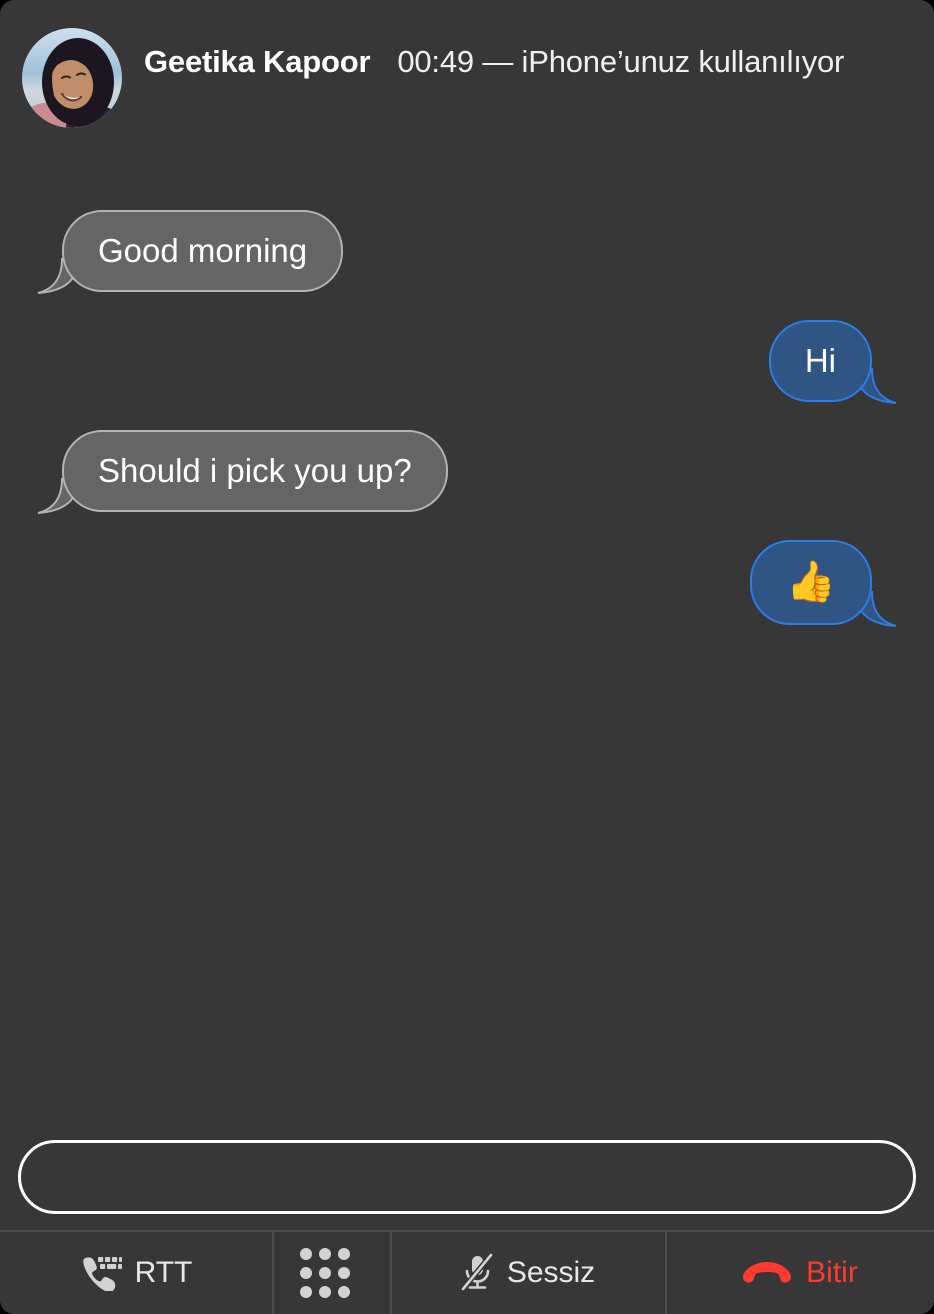  What do you see at coordinates (203, 251) in the screenshot?
I see `message-text: Good morning` at bounding box center [203, 251].